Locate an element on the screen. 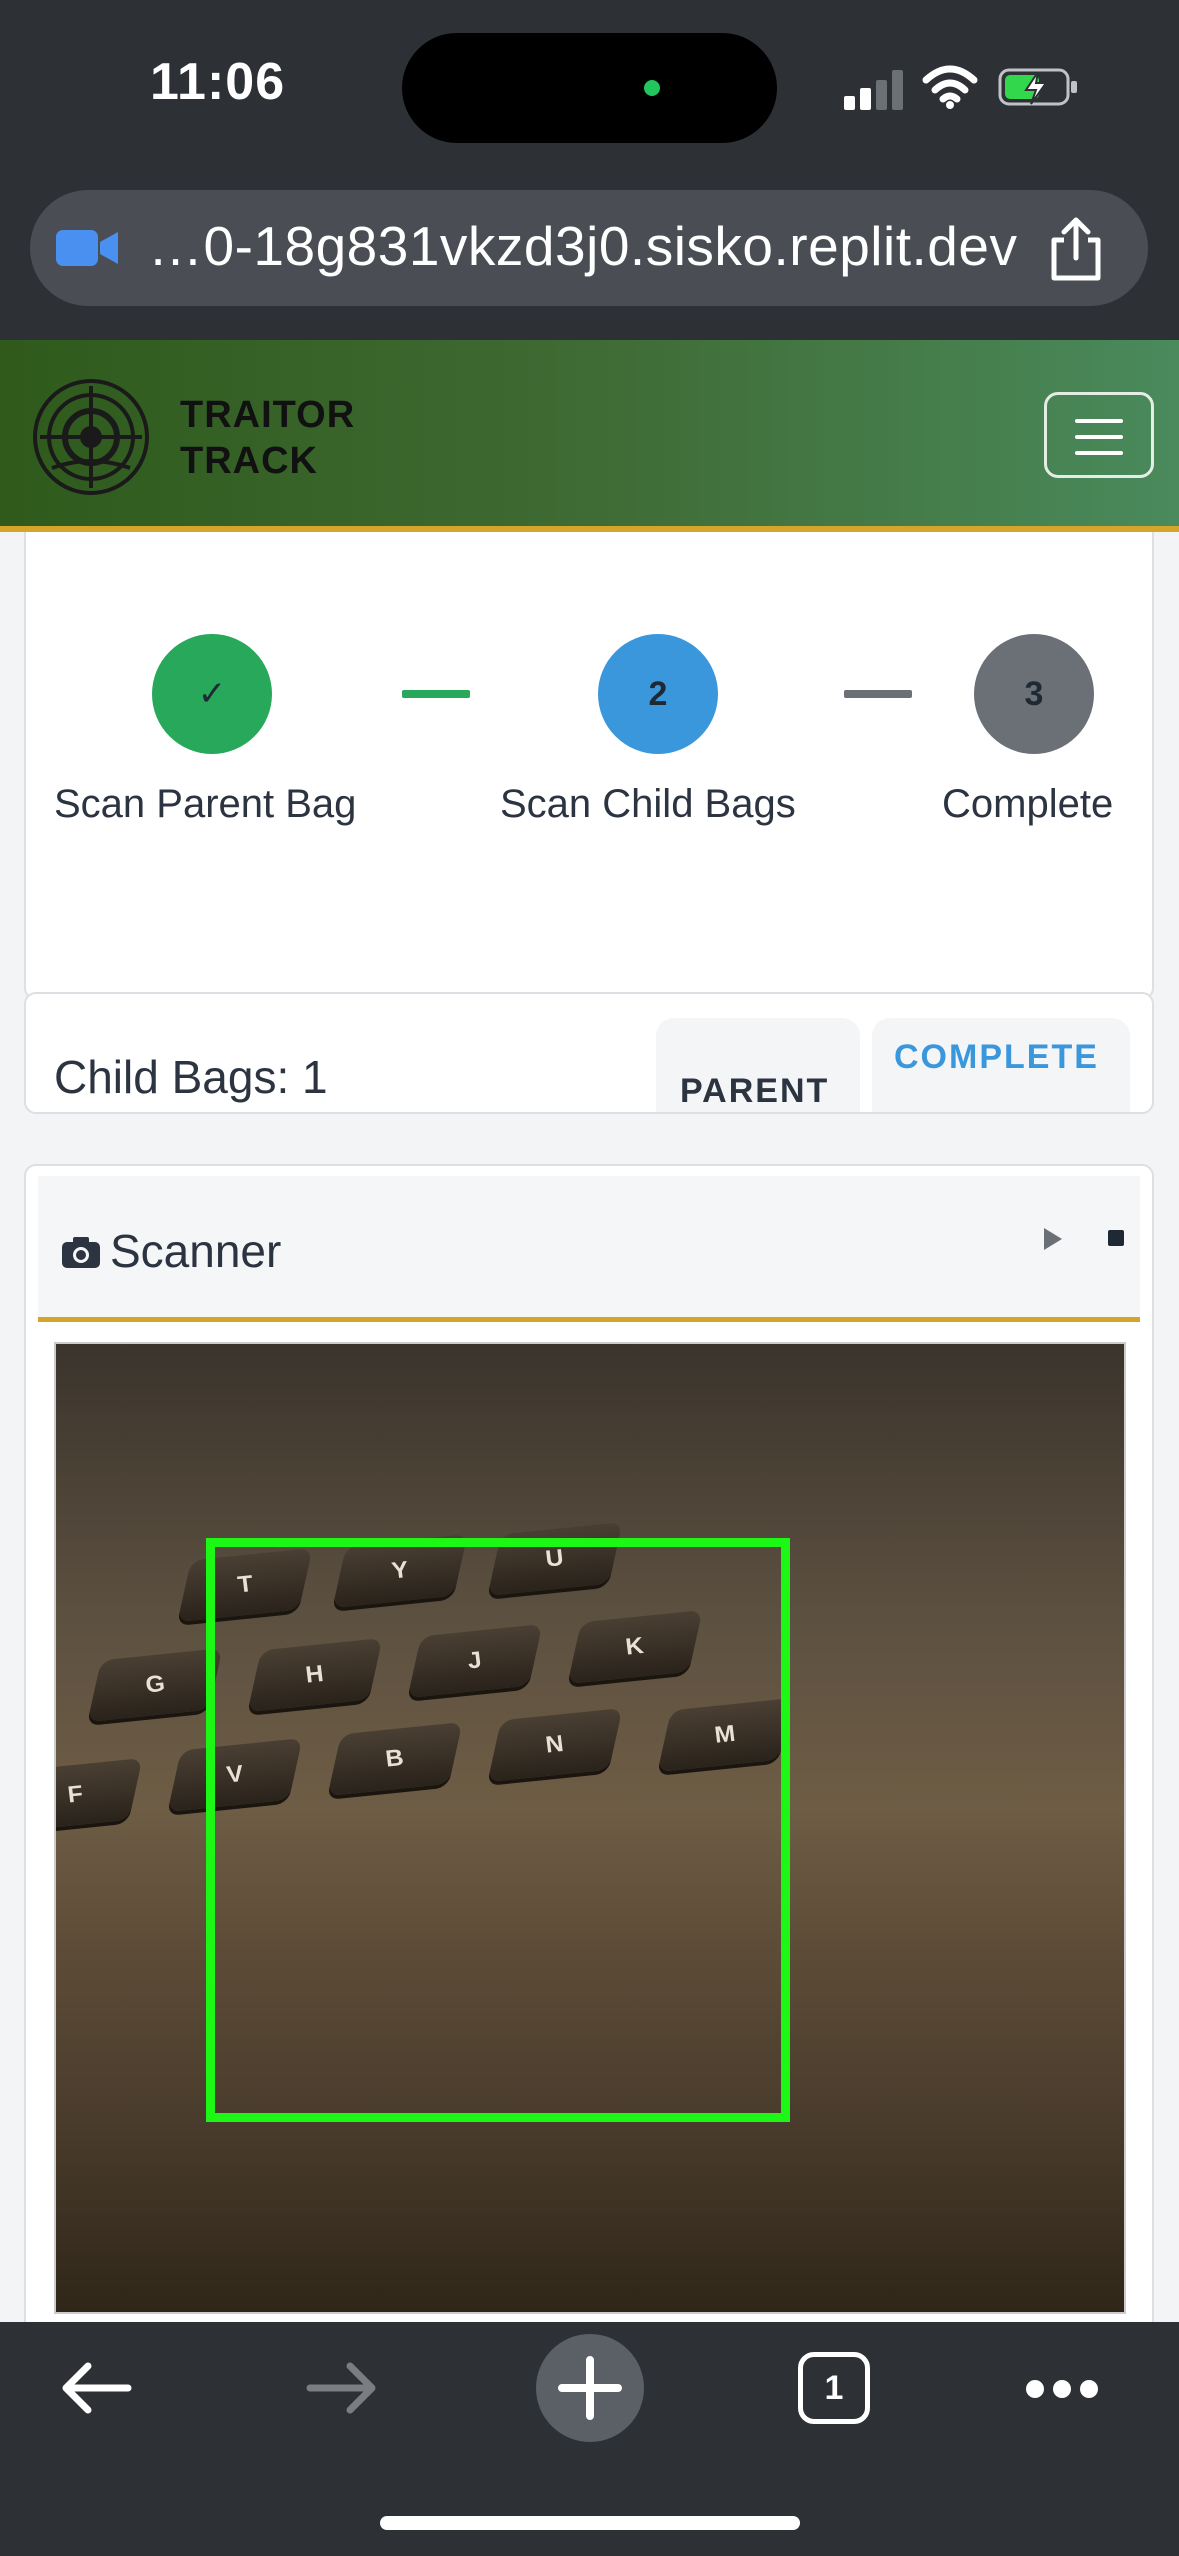 Image resolution: width=1179 pixels, height=2556 pixels. step-3-number: 3 is located at coordinates (1034, 693).